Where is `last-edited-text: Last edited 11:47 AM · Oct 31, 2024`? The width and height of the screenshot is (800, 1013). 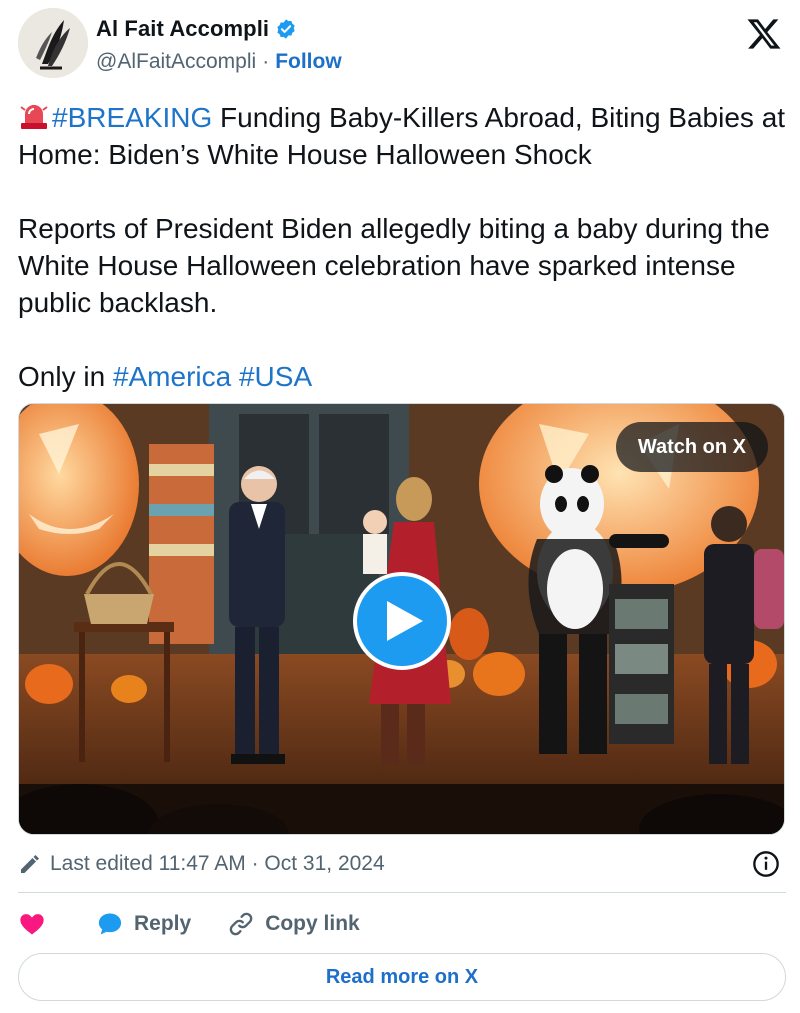
last-edited-text: Last edited 11:47 AM · Oct 31, 2024 is located at coordinates (217, 864).